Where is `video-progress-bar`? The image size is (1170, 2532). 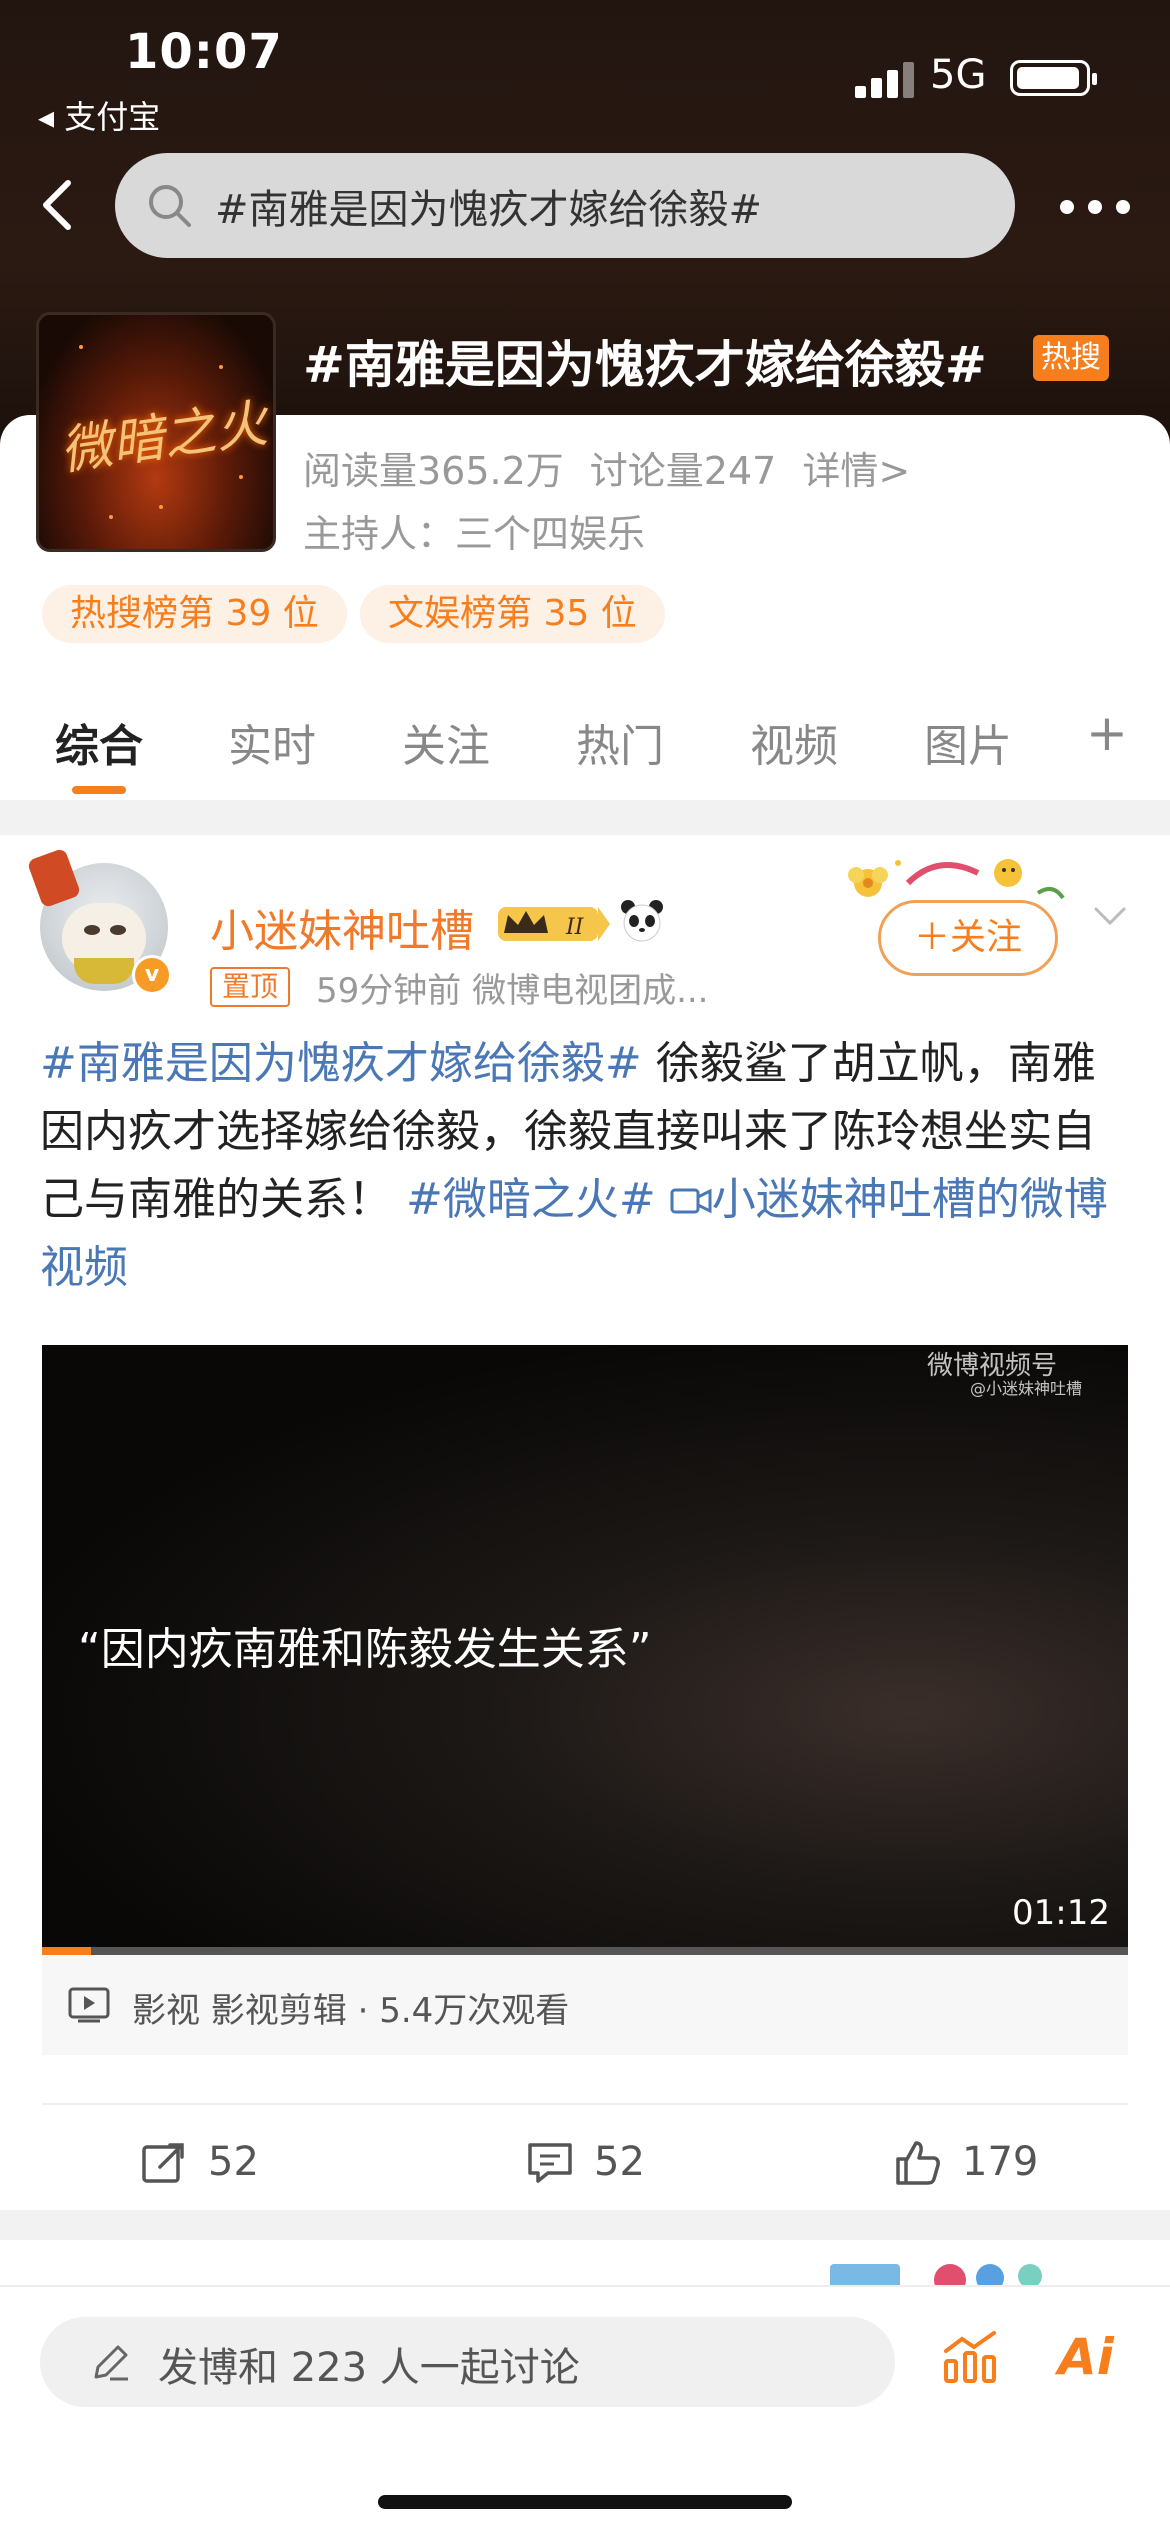 video-progress-bar is located at coordinates (585, 1951).